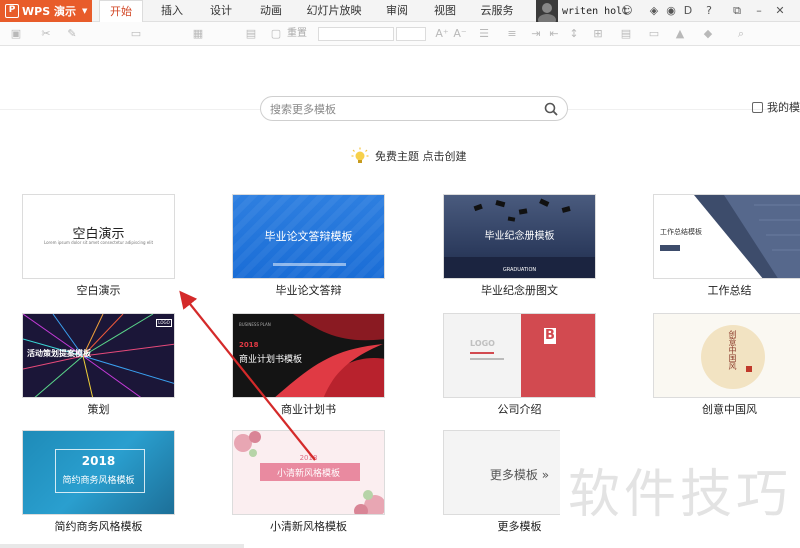  Describe the element at coordinates (536, 34) in the screenshot. I see `indent-icon: ⇥` at that location.